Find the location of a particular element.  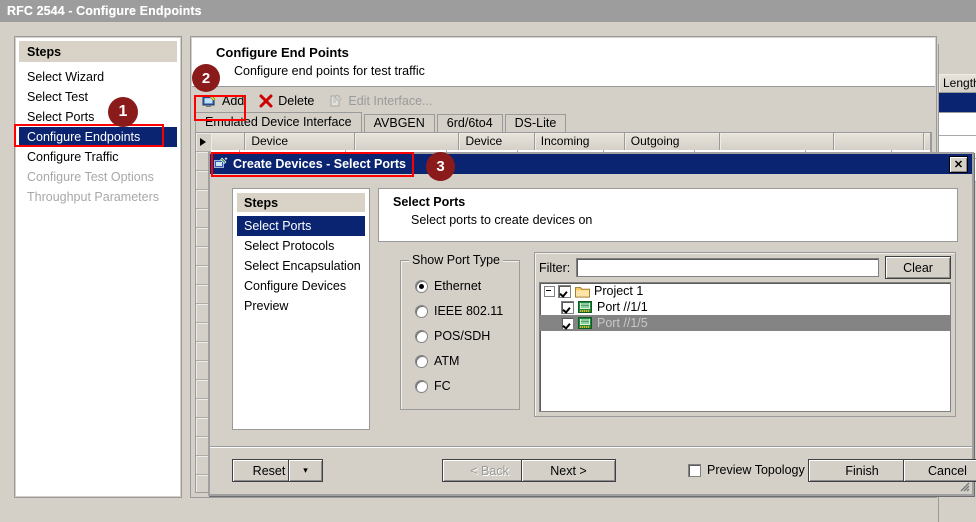

sidebar-item-select-test: Select Test is located at coordinates (98, 97).